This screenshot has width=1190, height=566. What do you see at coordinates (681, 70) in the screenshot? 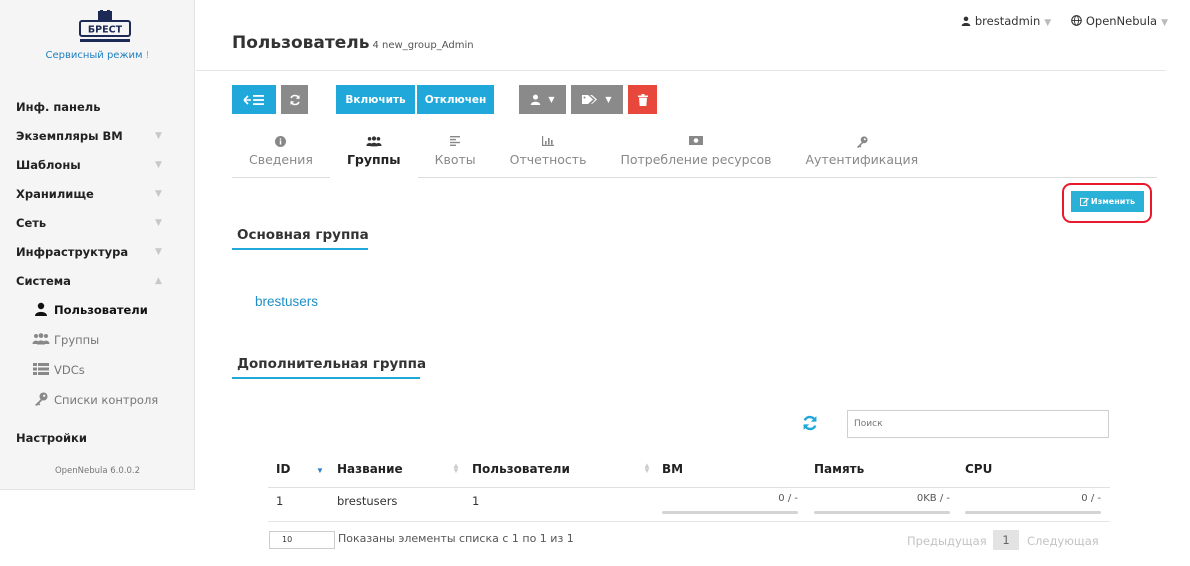
I see `header-divider` at bounding box center [681, 70].